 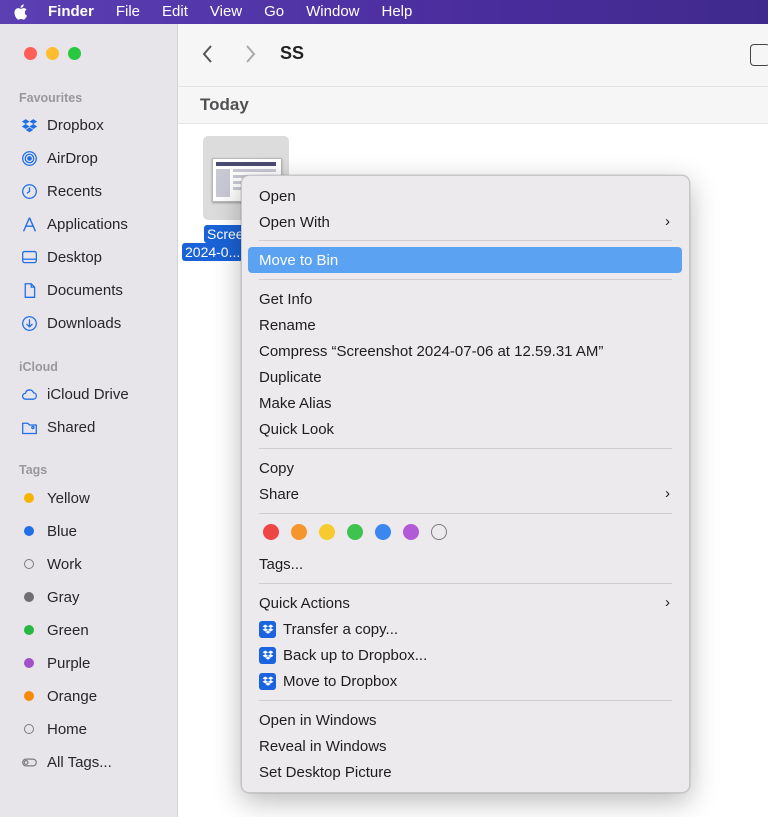 What do you see at coordinates (250, 57) in the screenshot?
I see `forward-button` at bounding box center [250, 57].